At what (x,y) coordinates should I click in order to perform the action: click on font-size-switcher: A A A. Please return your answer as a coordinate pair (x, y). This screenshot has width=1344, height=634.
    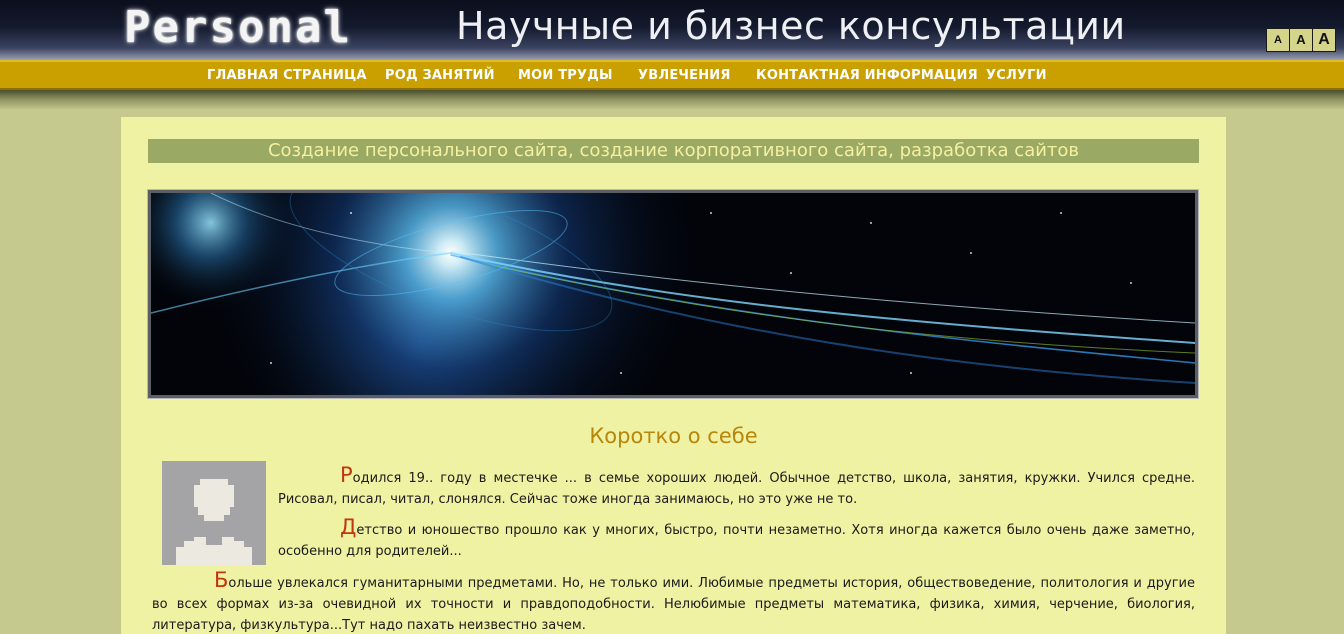
    Looking at the image, I should click on (1301, 40).